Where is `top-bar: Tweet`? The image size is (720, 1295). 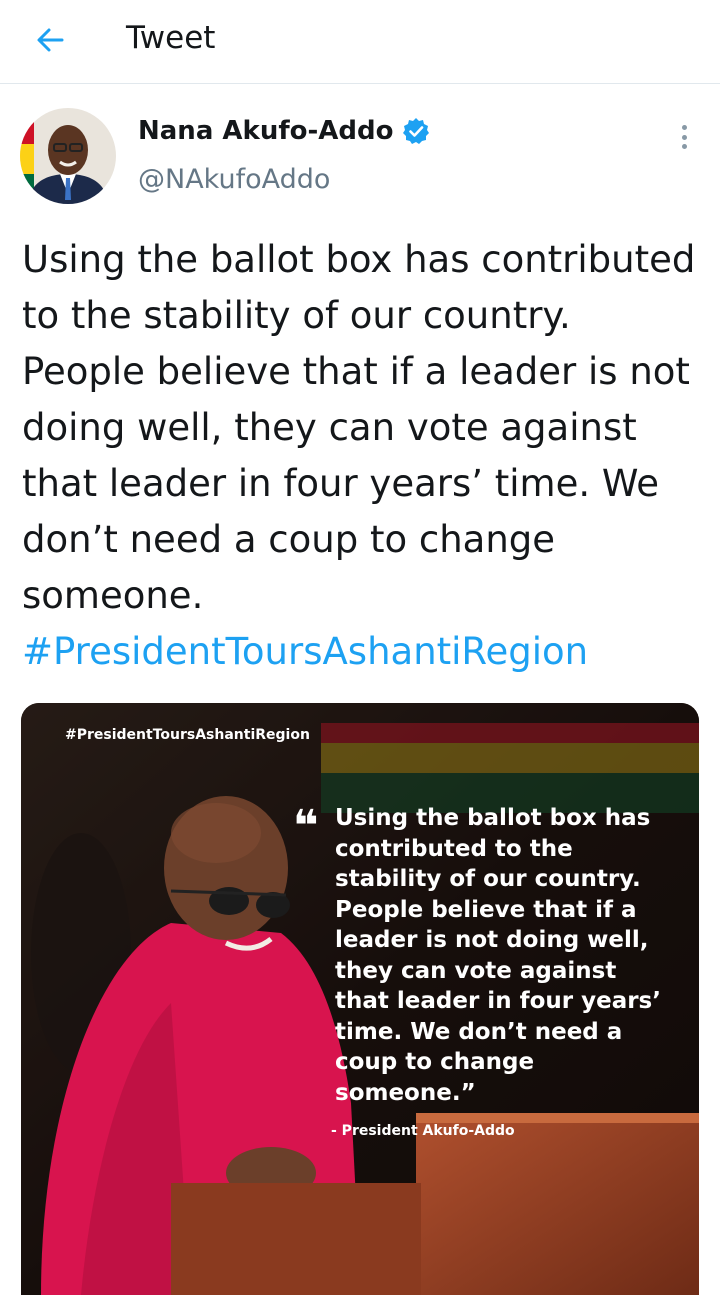
top-bar: Tweet is located at coordinates (360, 42).